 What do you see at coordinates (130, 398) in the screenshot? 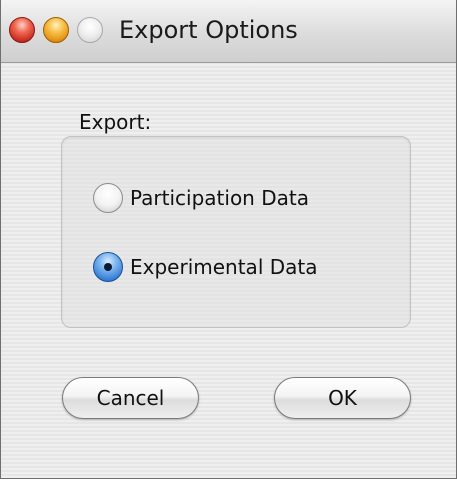
I see `cancel-button: Cancel` at bounding box center [130, 398].